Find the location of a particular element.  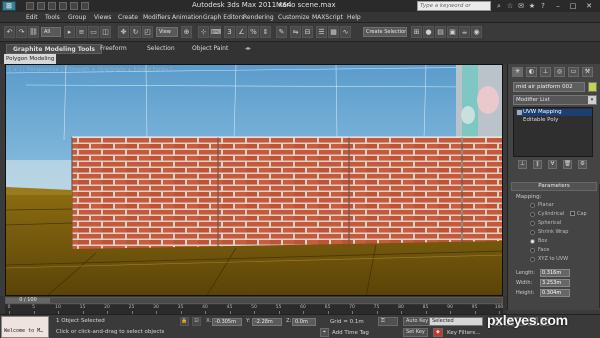

checkbox-box is located at coordinates (572, 213).